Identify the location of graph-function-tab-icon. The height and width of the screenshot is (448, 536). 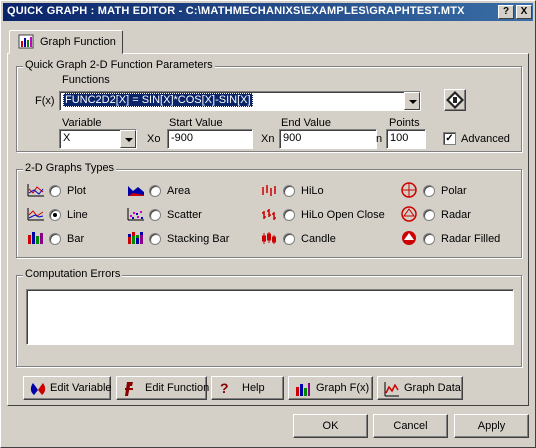
(26, 41).